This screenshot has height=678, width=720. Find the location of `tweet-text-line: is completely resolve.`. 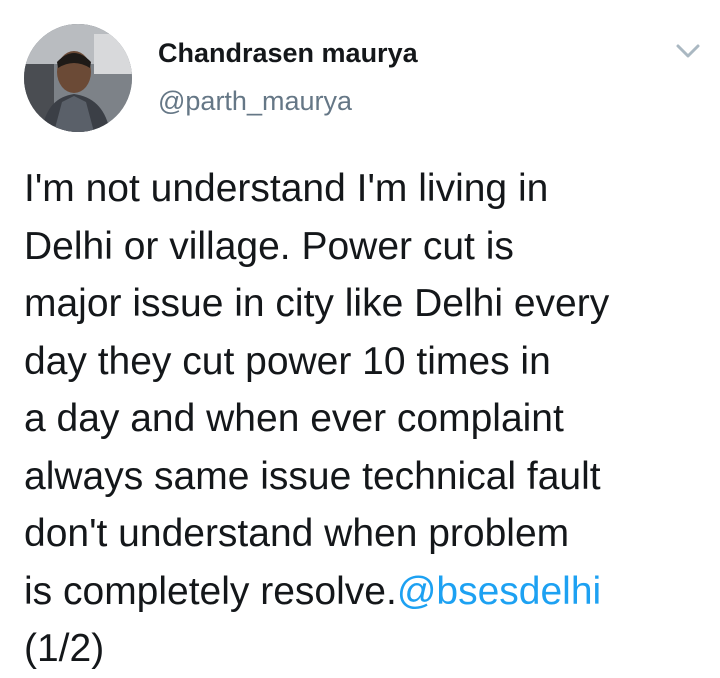

tweet-text-line: is completely resolve. is located at coordinates (210, 591).